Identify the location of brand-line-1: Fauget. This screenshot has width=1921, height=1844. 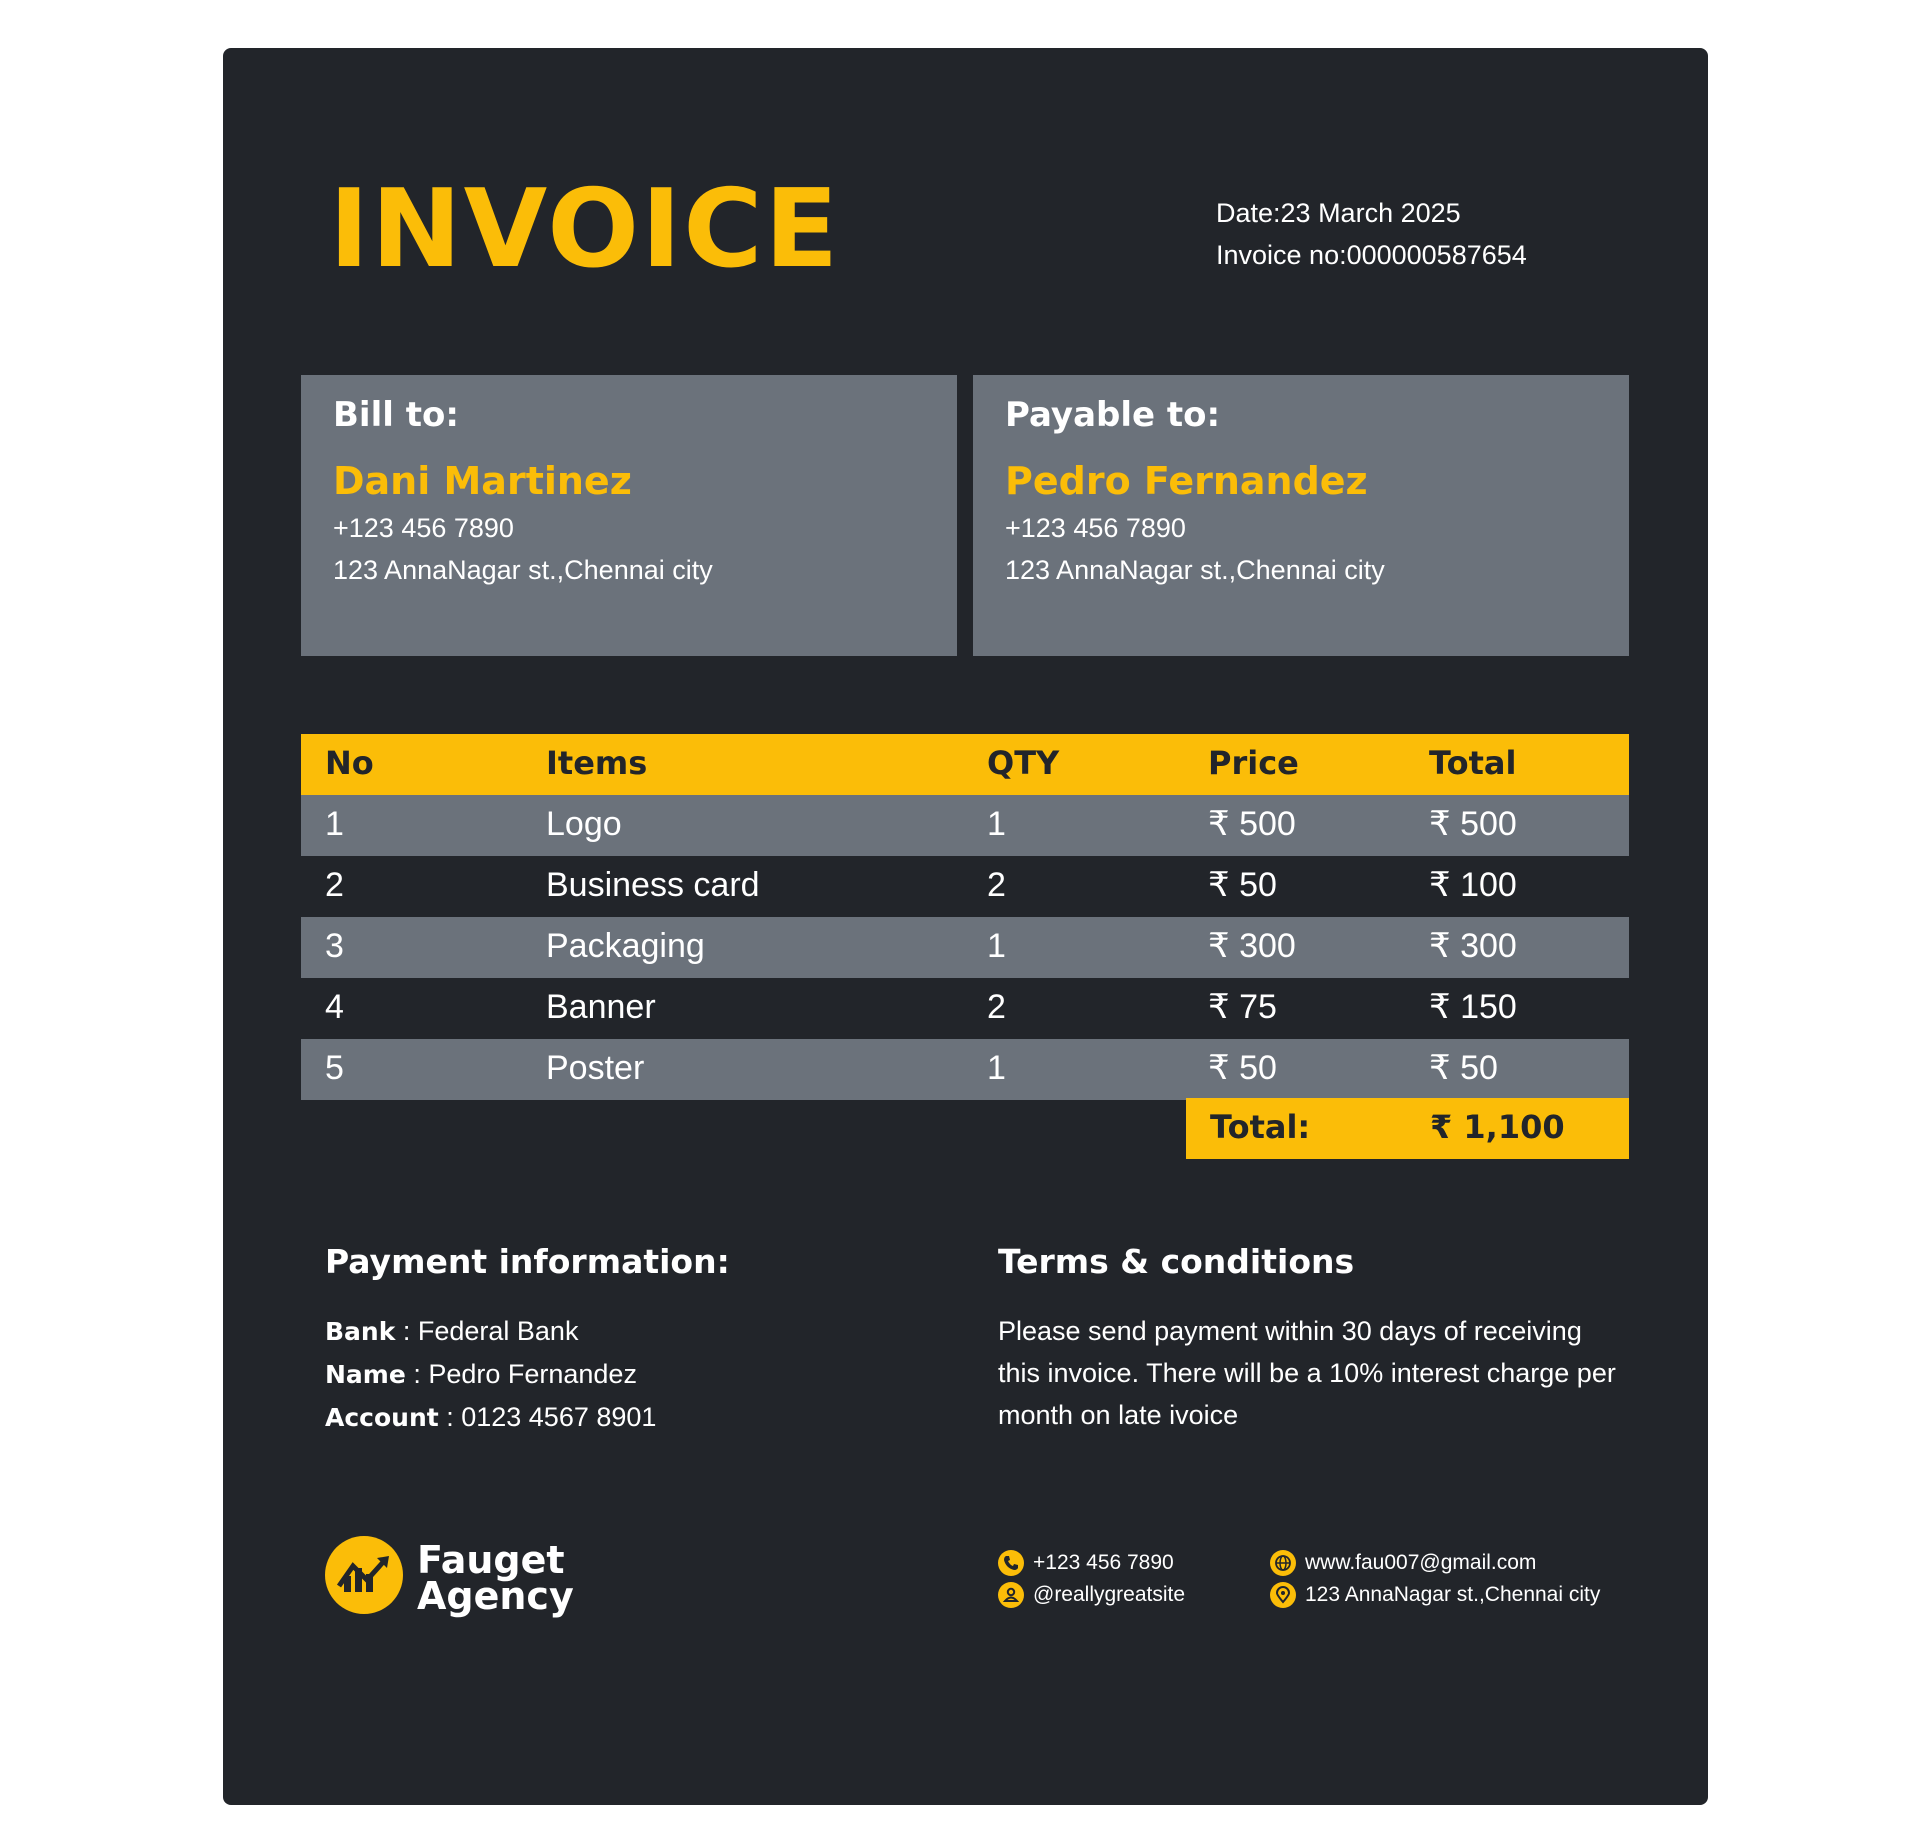
(491, 1560).